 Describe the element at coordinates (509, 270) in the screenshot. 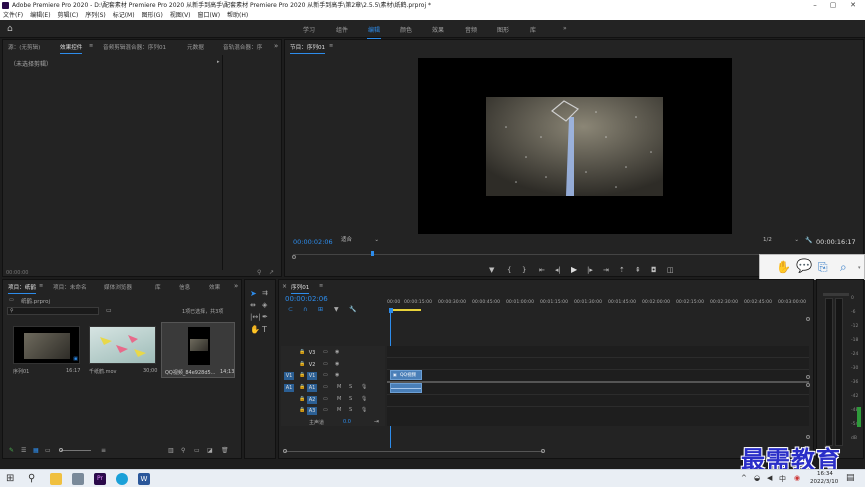

I see `mark-in-icon: {` at that location.